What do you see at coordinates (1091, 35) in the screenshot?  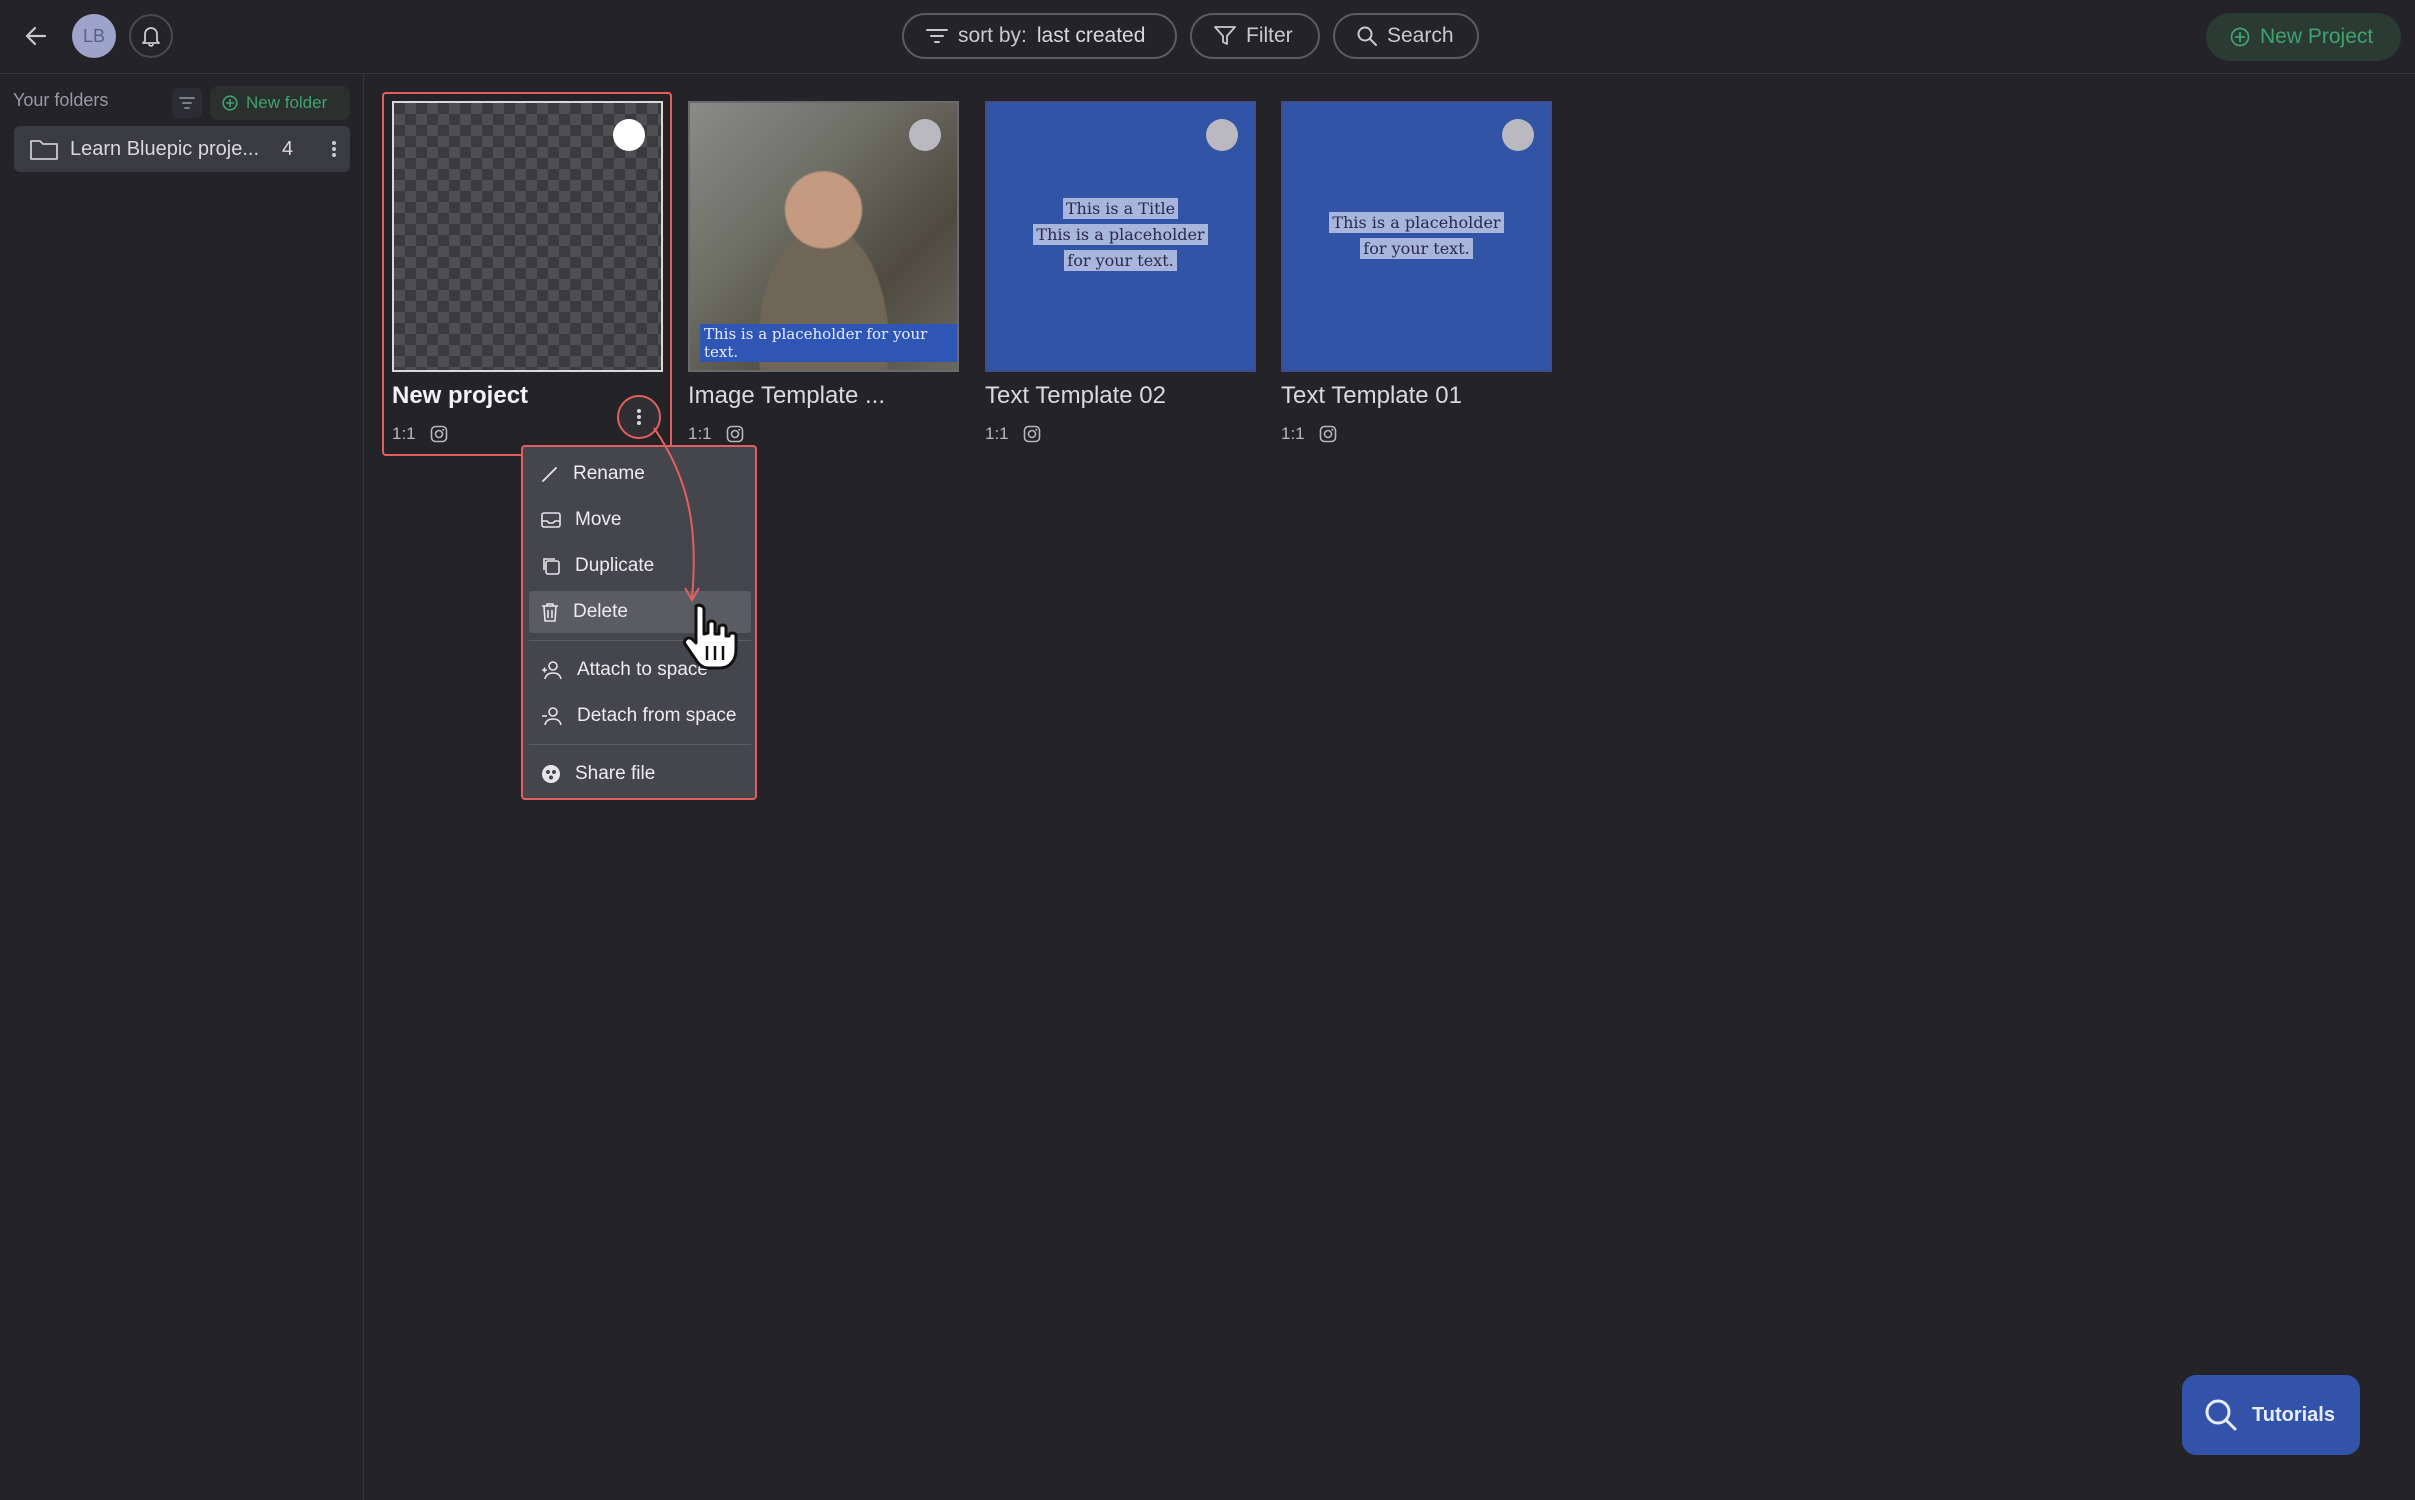 I see `sort-value: last created` at bounding box center [1091, 35].